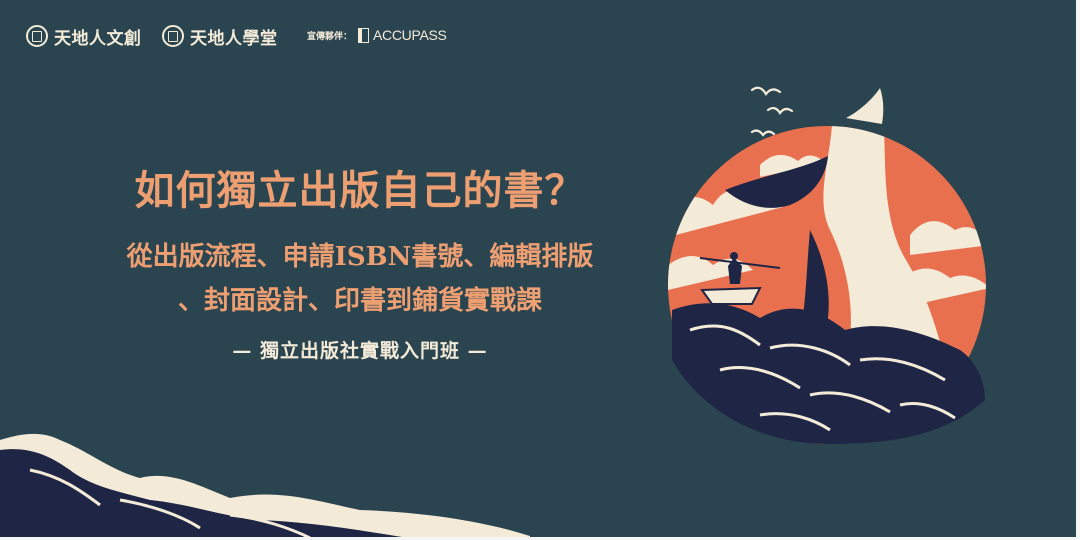 The width and height of the screenshot is (1080, 540). What do you see at coordinates (1078, 270) in the screenshot?
I see `right-edge` at bounding box center [1078, 270].